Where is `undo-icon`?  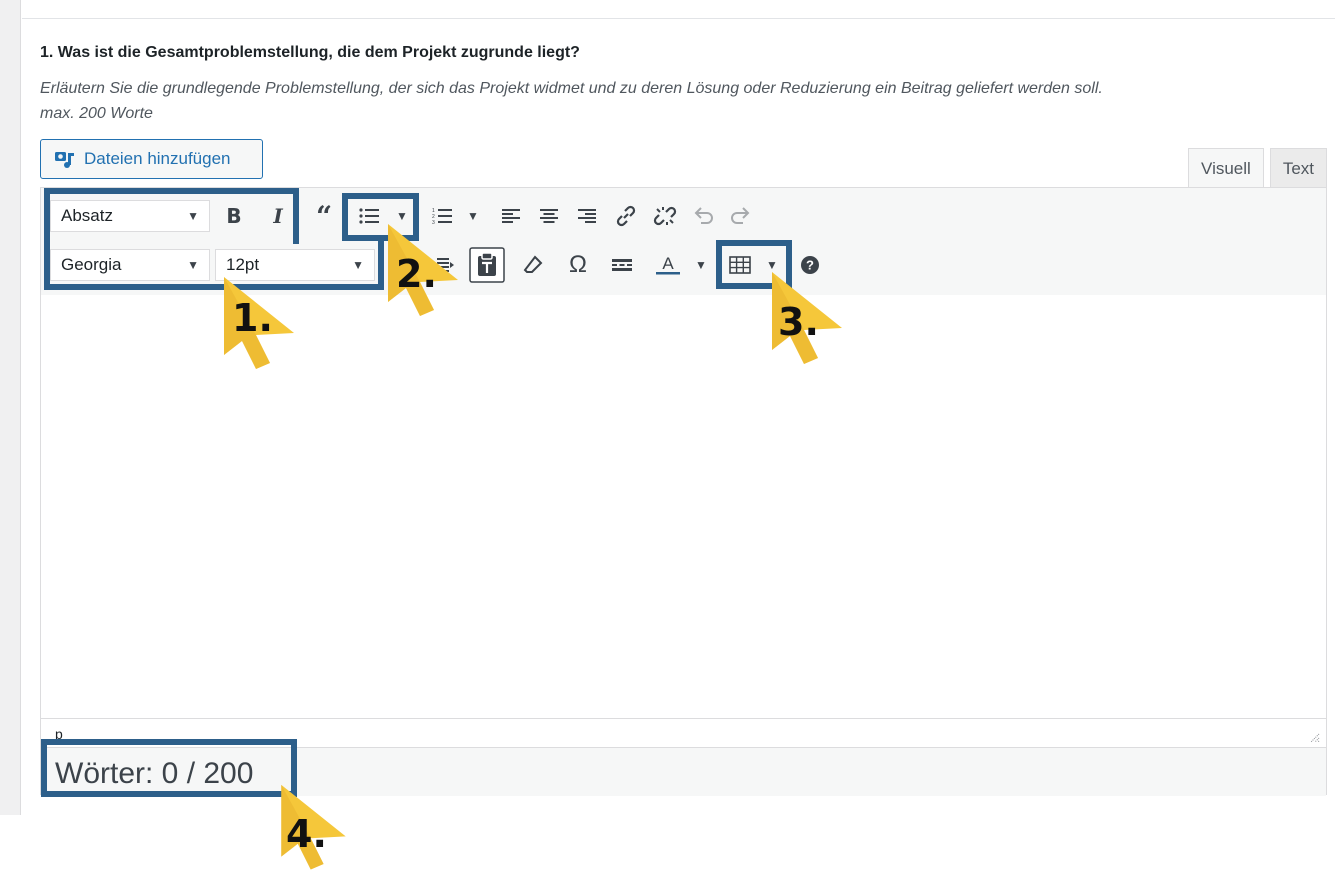
undo-icon is located at coordinates (703, 215).